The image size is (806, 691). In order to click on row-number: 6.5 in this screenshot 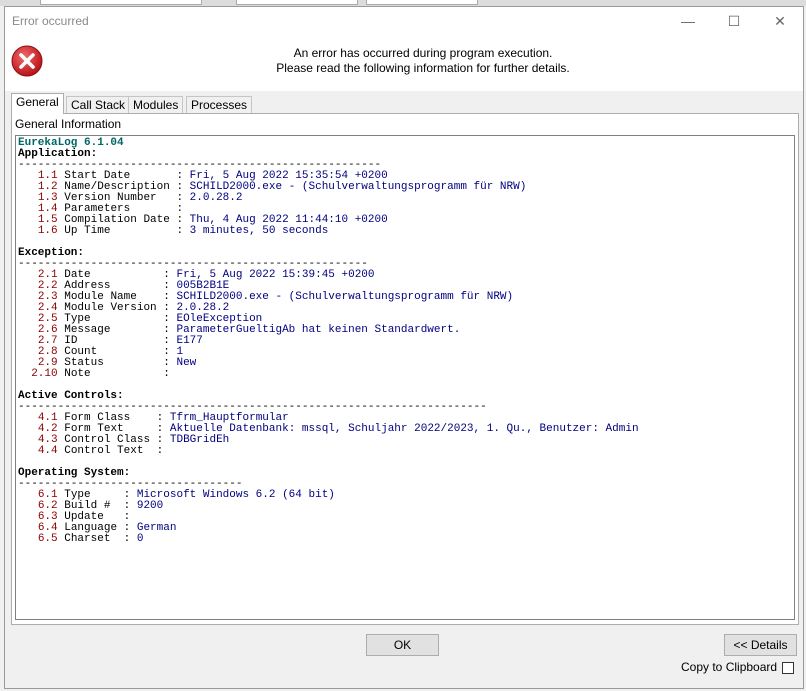, I will do `click(47, 539)`.